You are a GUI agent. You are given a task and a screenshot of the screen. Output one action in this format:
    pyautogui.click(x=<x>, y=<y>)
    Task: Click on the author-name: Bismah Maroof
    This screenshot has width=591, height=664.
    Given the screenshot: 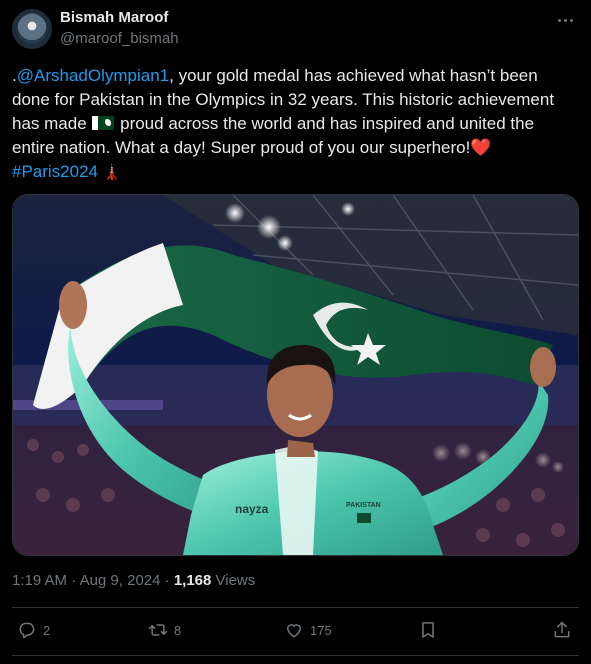 What is the action you would take?
    pyautogui.click(x=114, y=17)
    